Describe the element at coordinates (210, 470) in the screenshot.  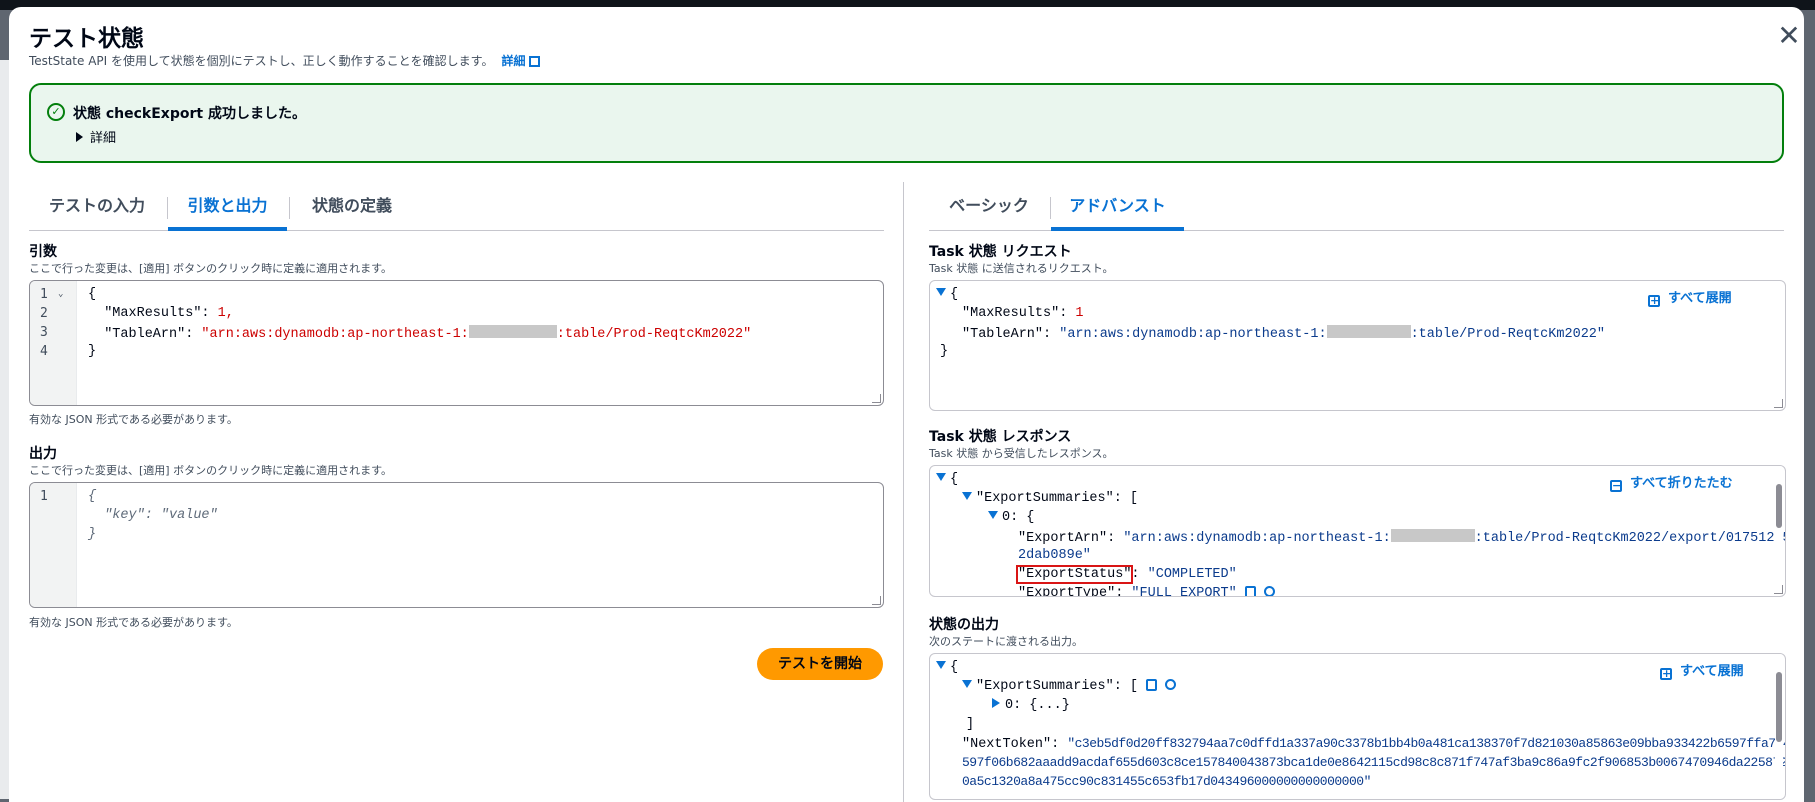
I see `output-description: ここで行った変更は、[適用] ボタンのクリック時に定義に適用されます。` at that location.